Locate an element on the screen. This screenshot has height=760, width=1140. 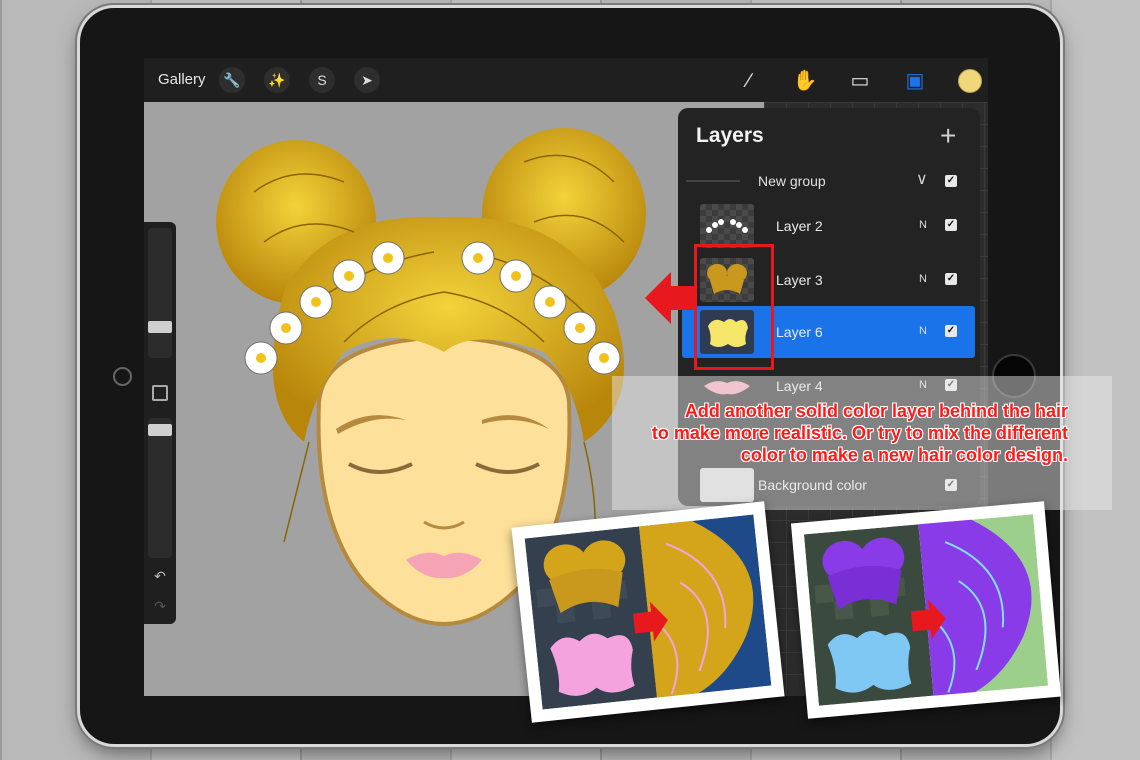
chevron-down-icon: ∨ is located at coordinates (922, 179).